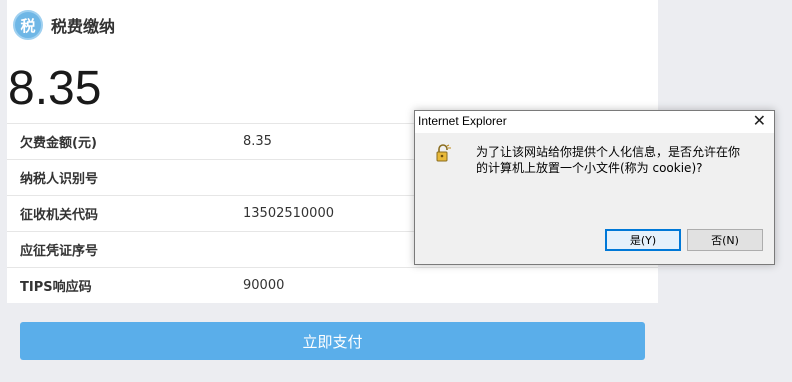 The image size is (792, 382). Describe the element at coordinates (462, 121) in the screenshot. I see `dialog-title: Internet Explorer` at that location.